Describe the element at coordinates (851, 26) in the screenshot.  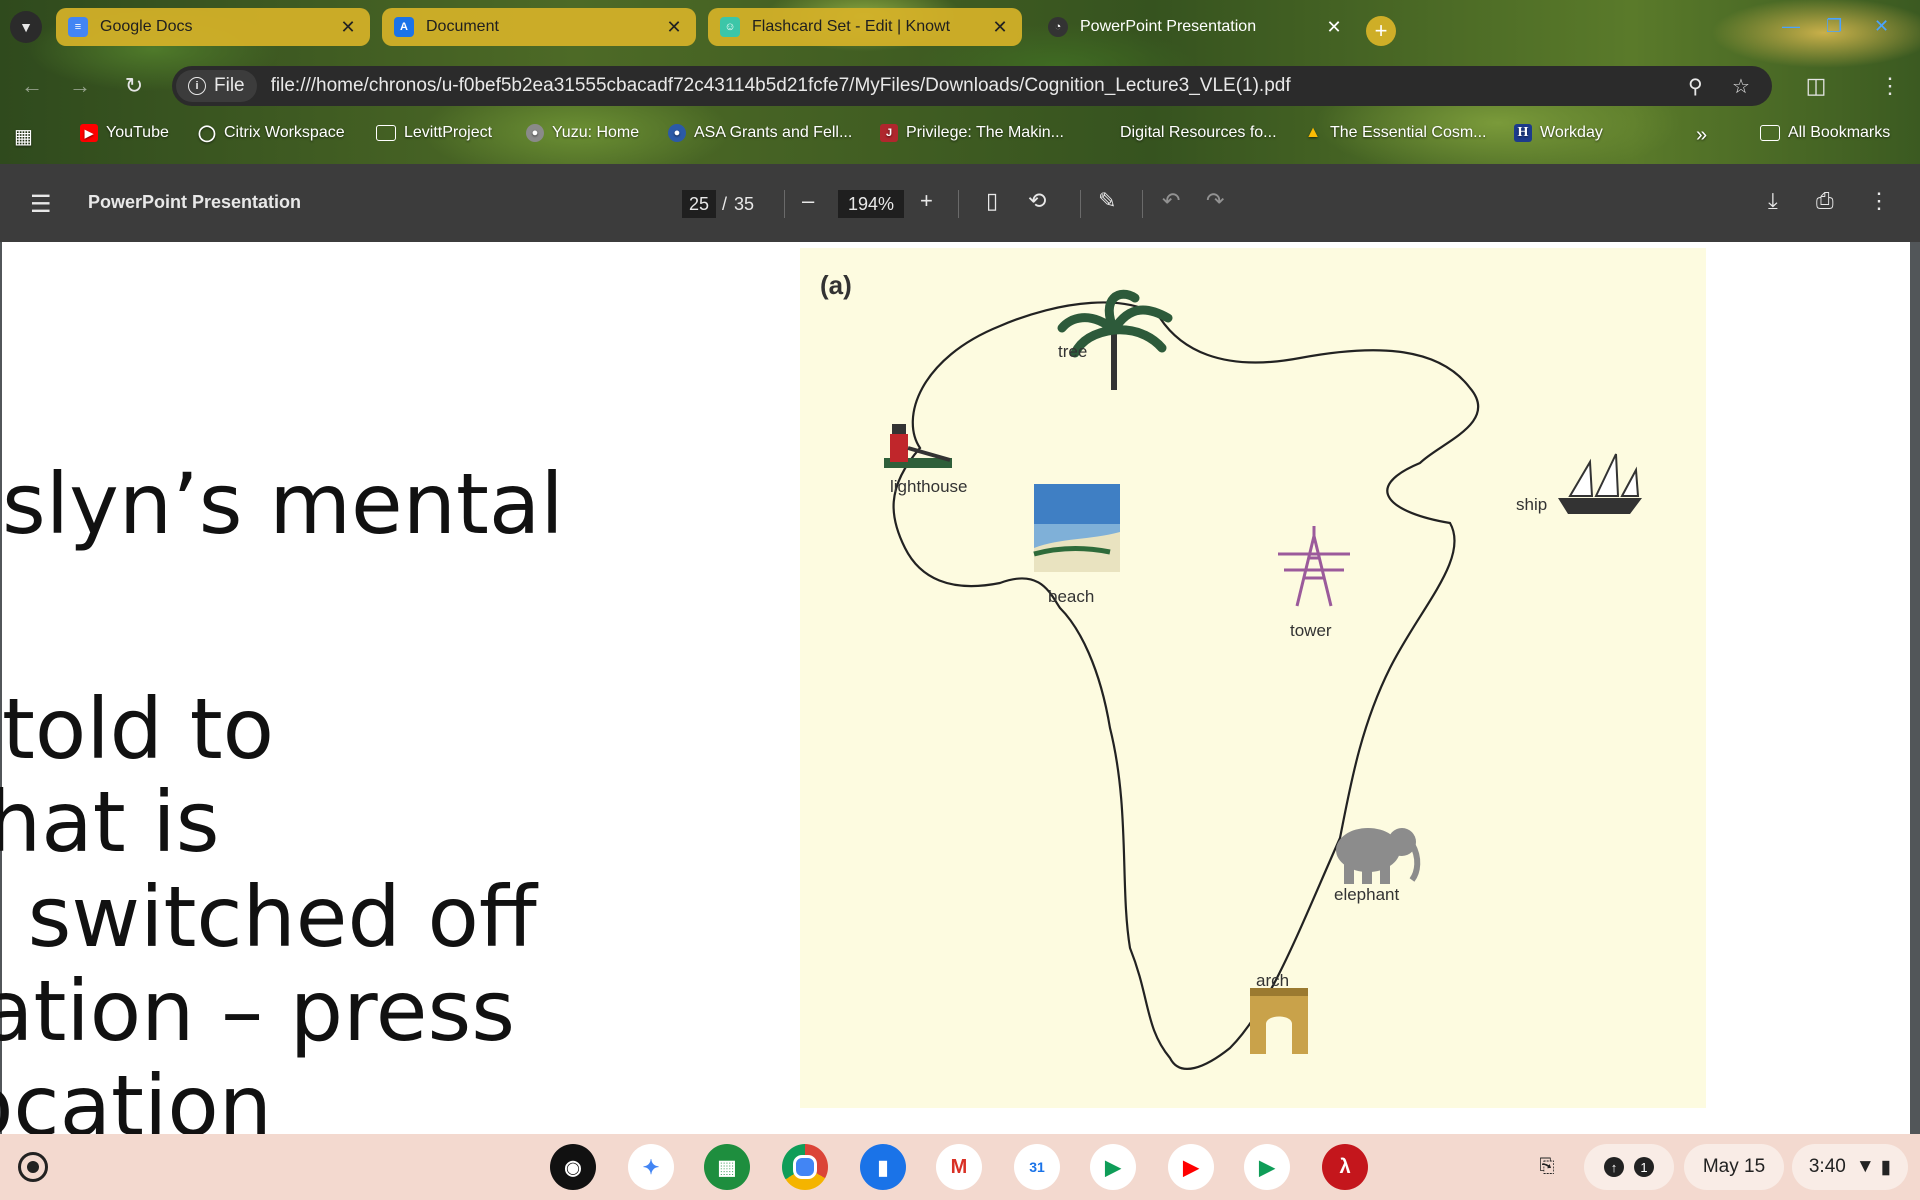
I see `tab-title: Flashcard Set - Edit | Knowt` at that location.